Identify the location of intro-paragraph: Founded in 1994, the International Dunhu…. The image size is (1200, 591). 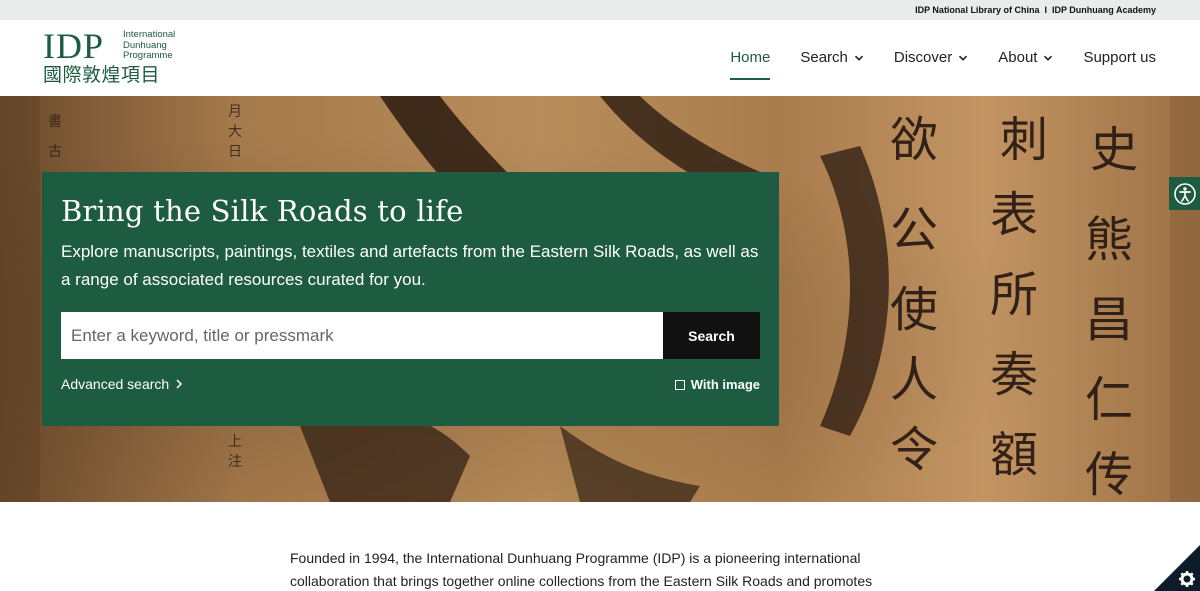
(581, 569).